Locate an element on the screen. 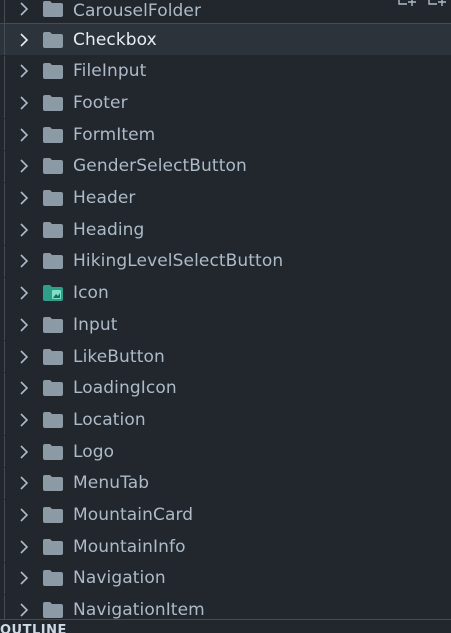 The width and height of the screenshot is (451, 633). tree-item-fileinput: FileInput is located at coordinates (225, 71).